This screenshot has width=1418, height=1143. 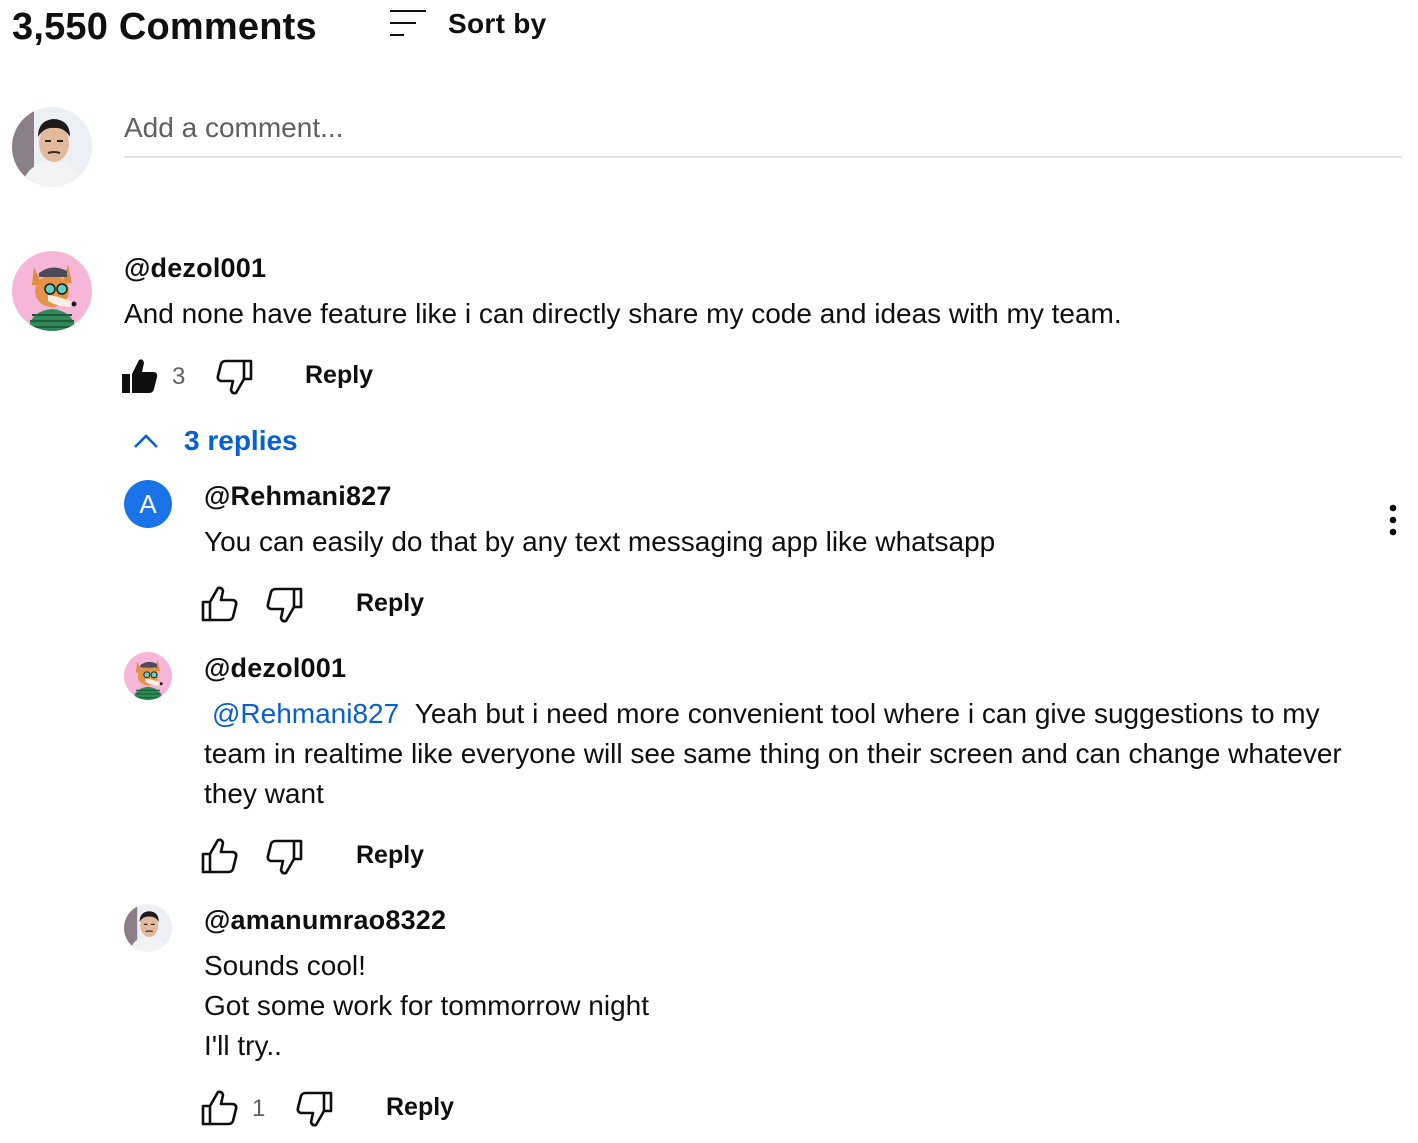 What do you see at coordinates (148, 504) in the screenshot?
I see `reply-author-avatar: A` at bounding box center [148, 504].